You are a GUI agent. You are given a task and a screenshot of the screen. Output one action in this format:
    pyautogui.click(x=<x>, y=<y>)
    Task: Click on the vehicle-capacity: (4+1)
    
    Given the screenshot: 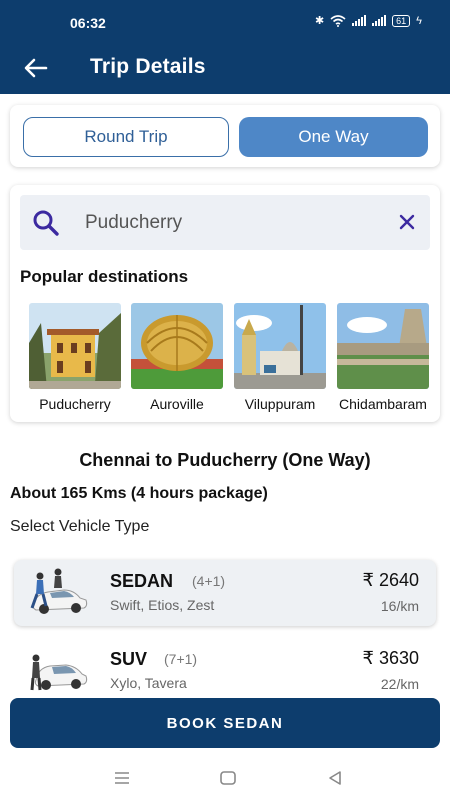 What is the action you would take?
    pyautogui.click(x=209, y=581)
    